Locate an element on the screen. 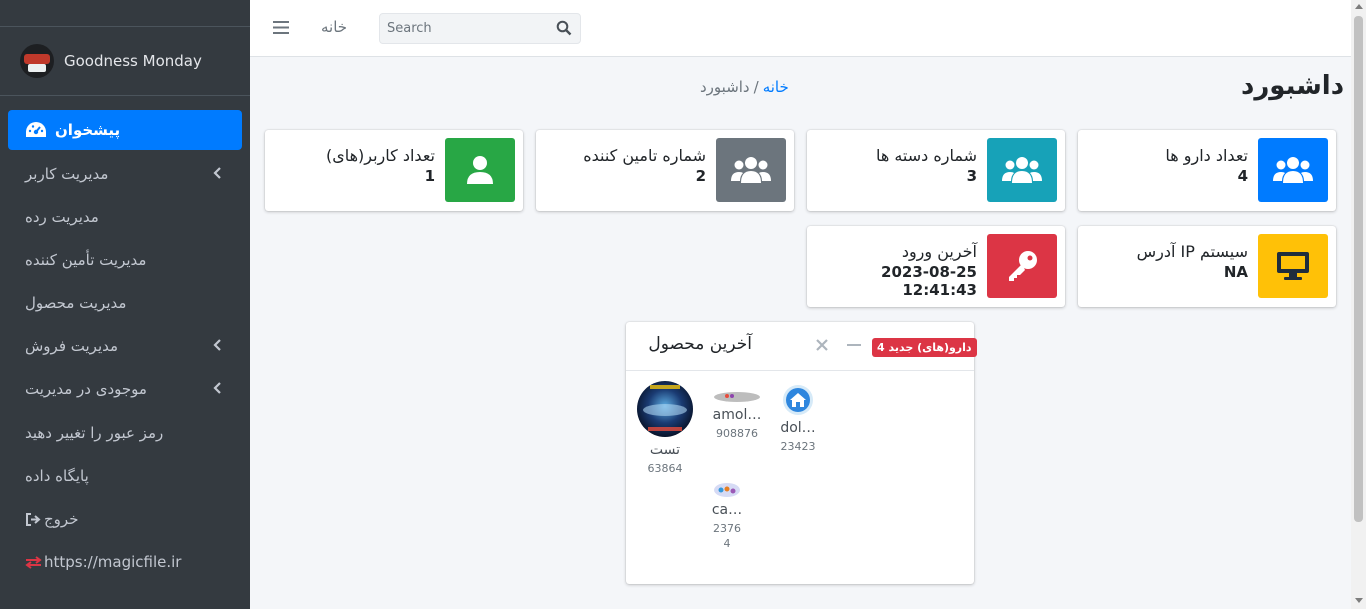  new-products-badge: 4 دارو(های) جدید is located at coordinates (924, 347).